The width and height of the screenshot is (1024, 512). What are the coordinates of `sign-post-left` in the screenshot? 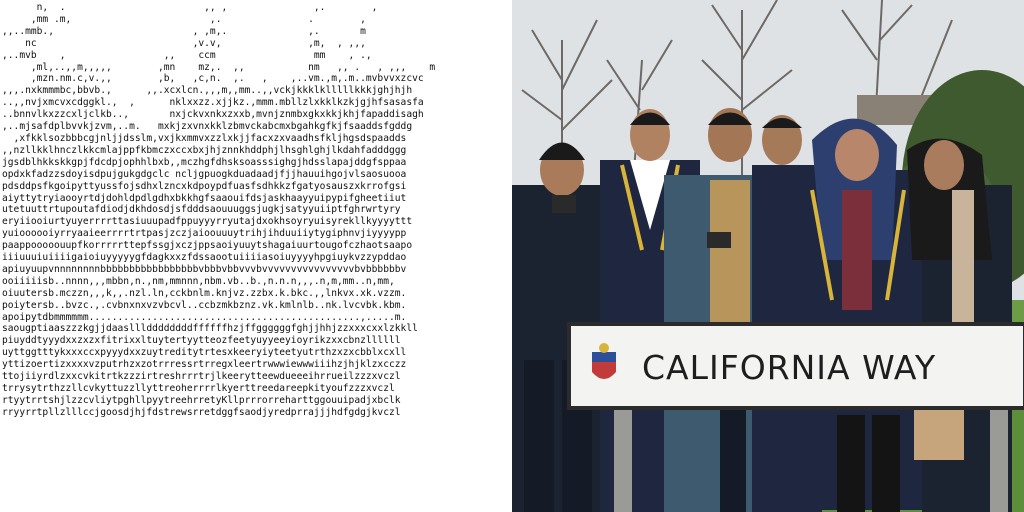 It's located at (623, 460).